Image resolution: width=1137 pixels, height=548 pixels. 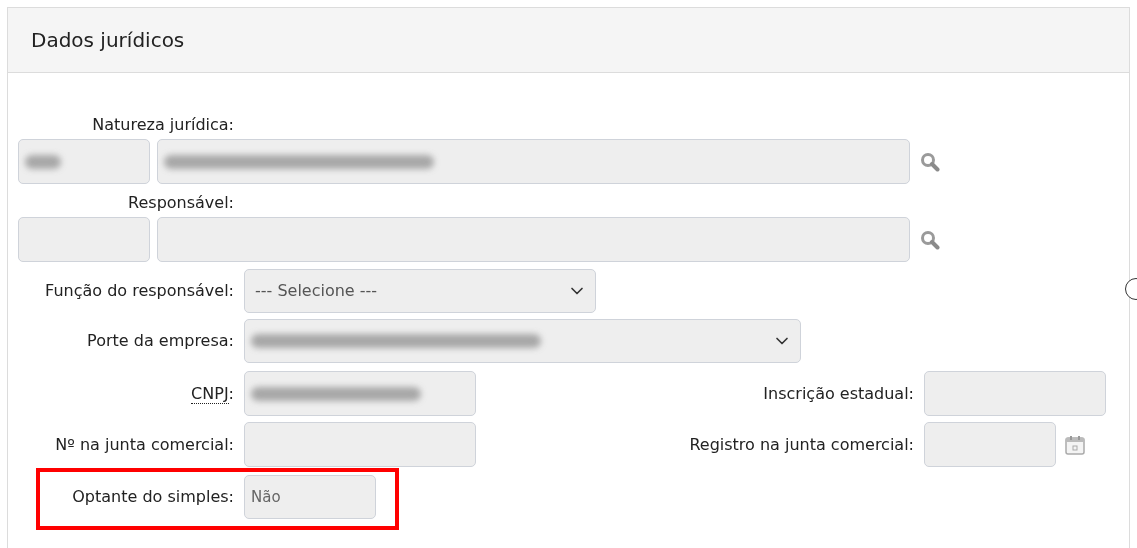 I want to click on select-field: --- Selecione ---, so click(x=420, y=291).